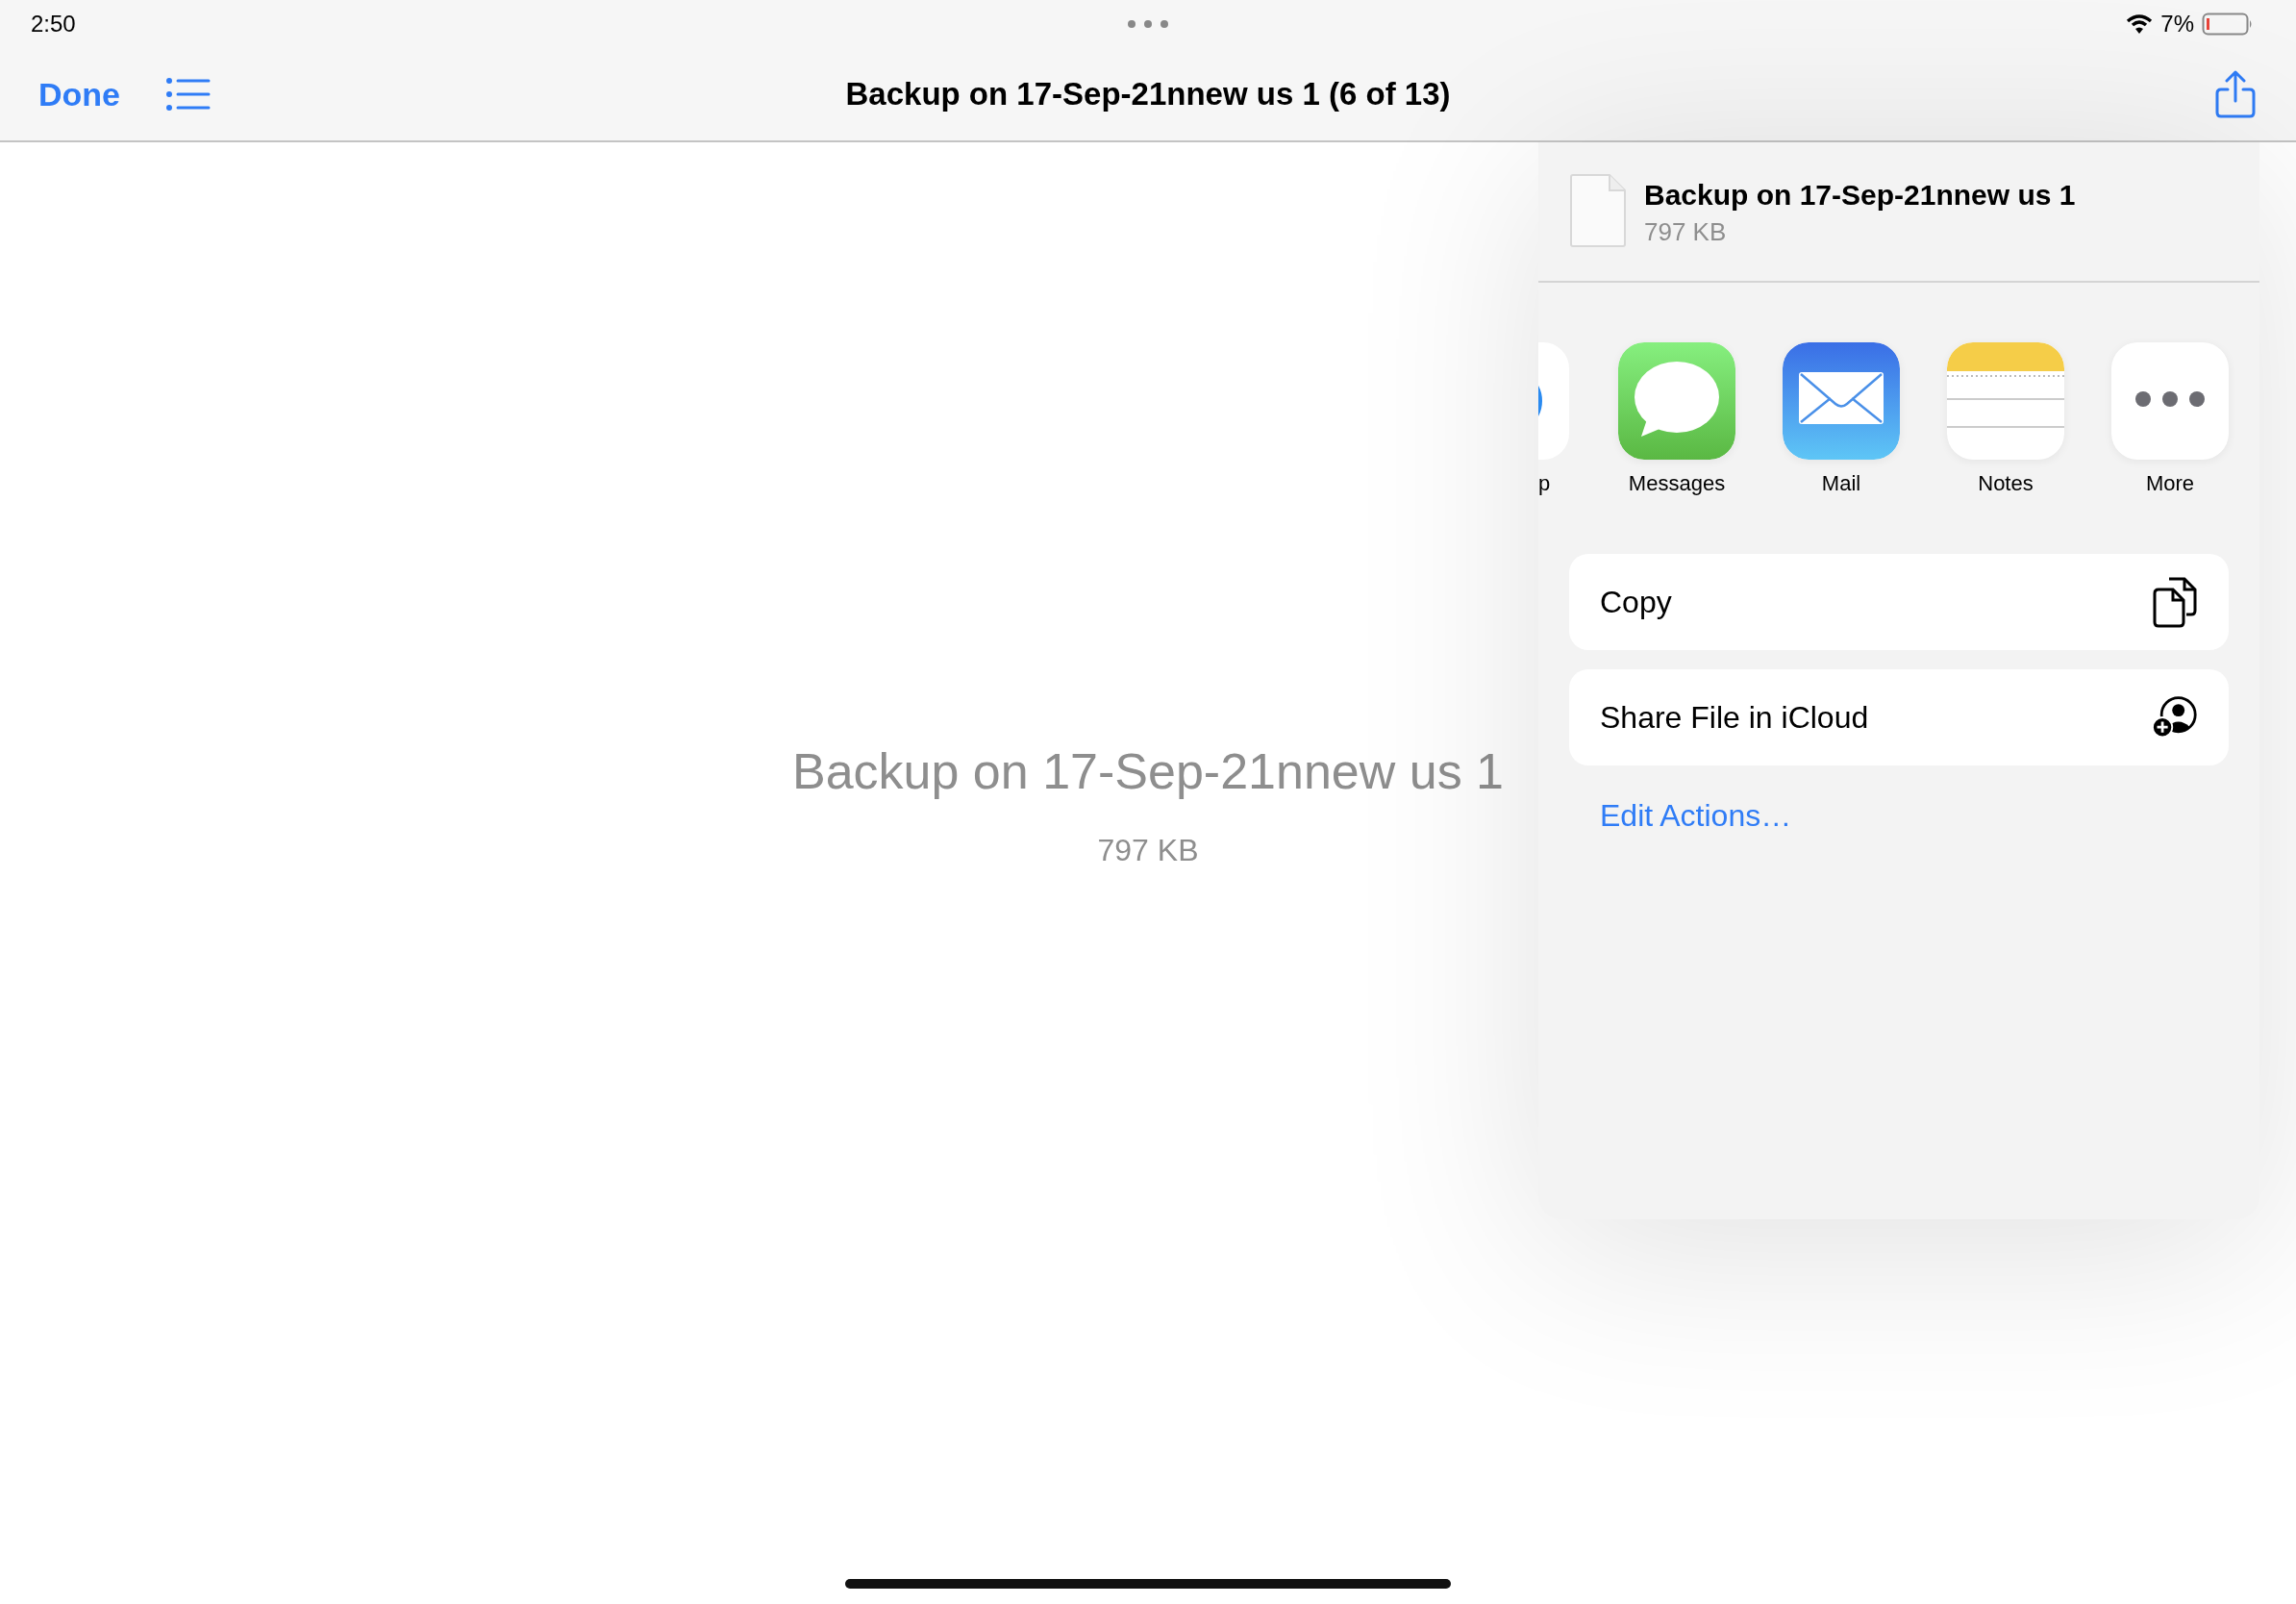 The height and width of the screenshot is (1604, 2296). Describe the element at coordinates (1598, 210) in the screenshot. I see `document-icon` at that location.